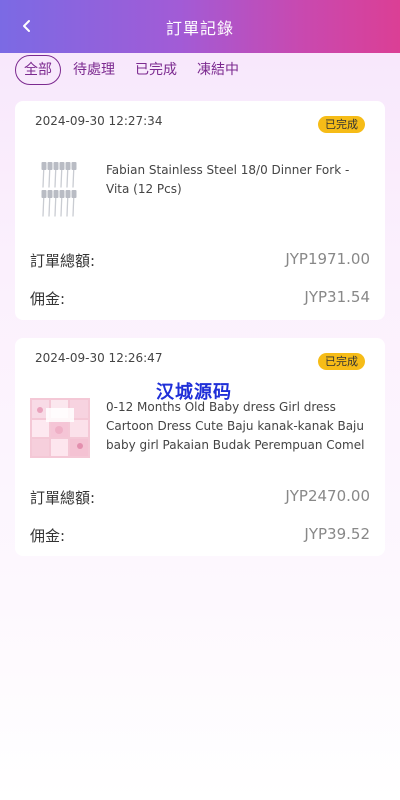 The height and width of the screenshot is (800, 400). Describe the element at coordinates (337, 297) in the screenshot. I see `commission-value: JYP31.54` at that location.